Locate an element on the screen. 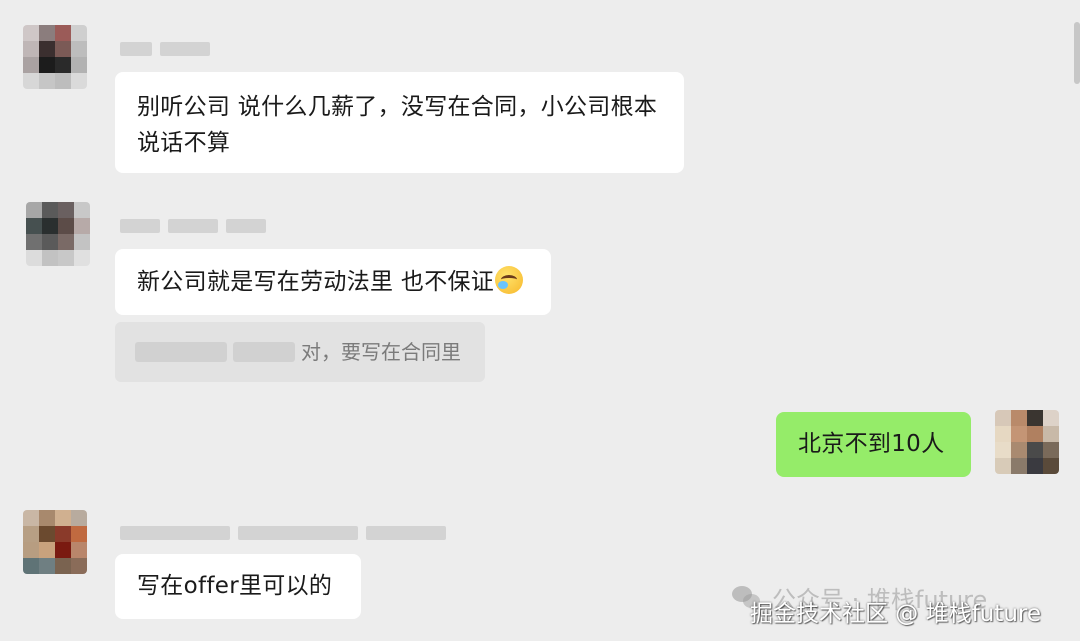  avatar-self is located at coordinates (1027, 442).